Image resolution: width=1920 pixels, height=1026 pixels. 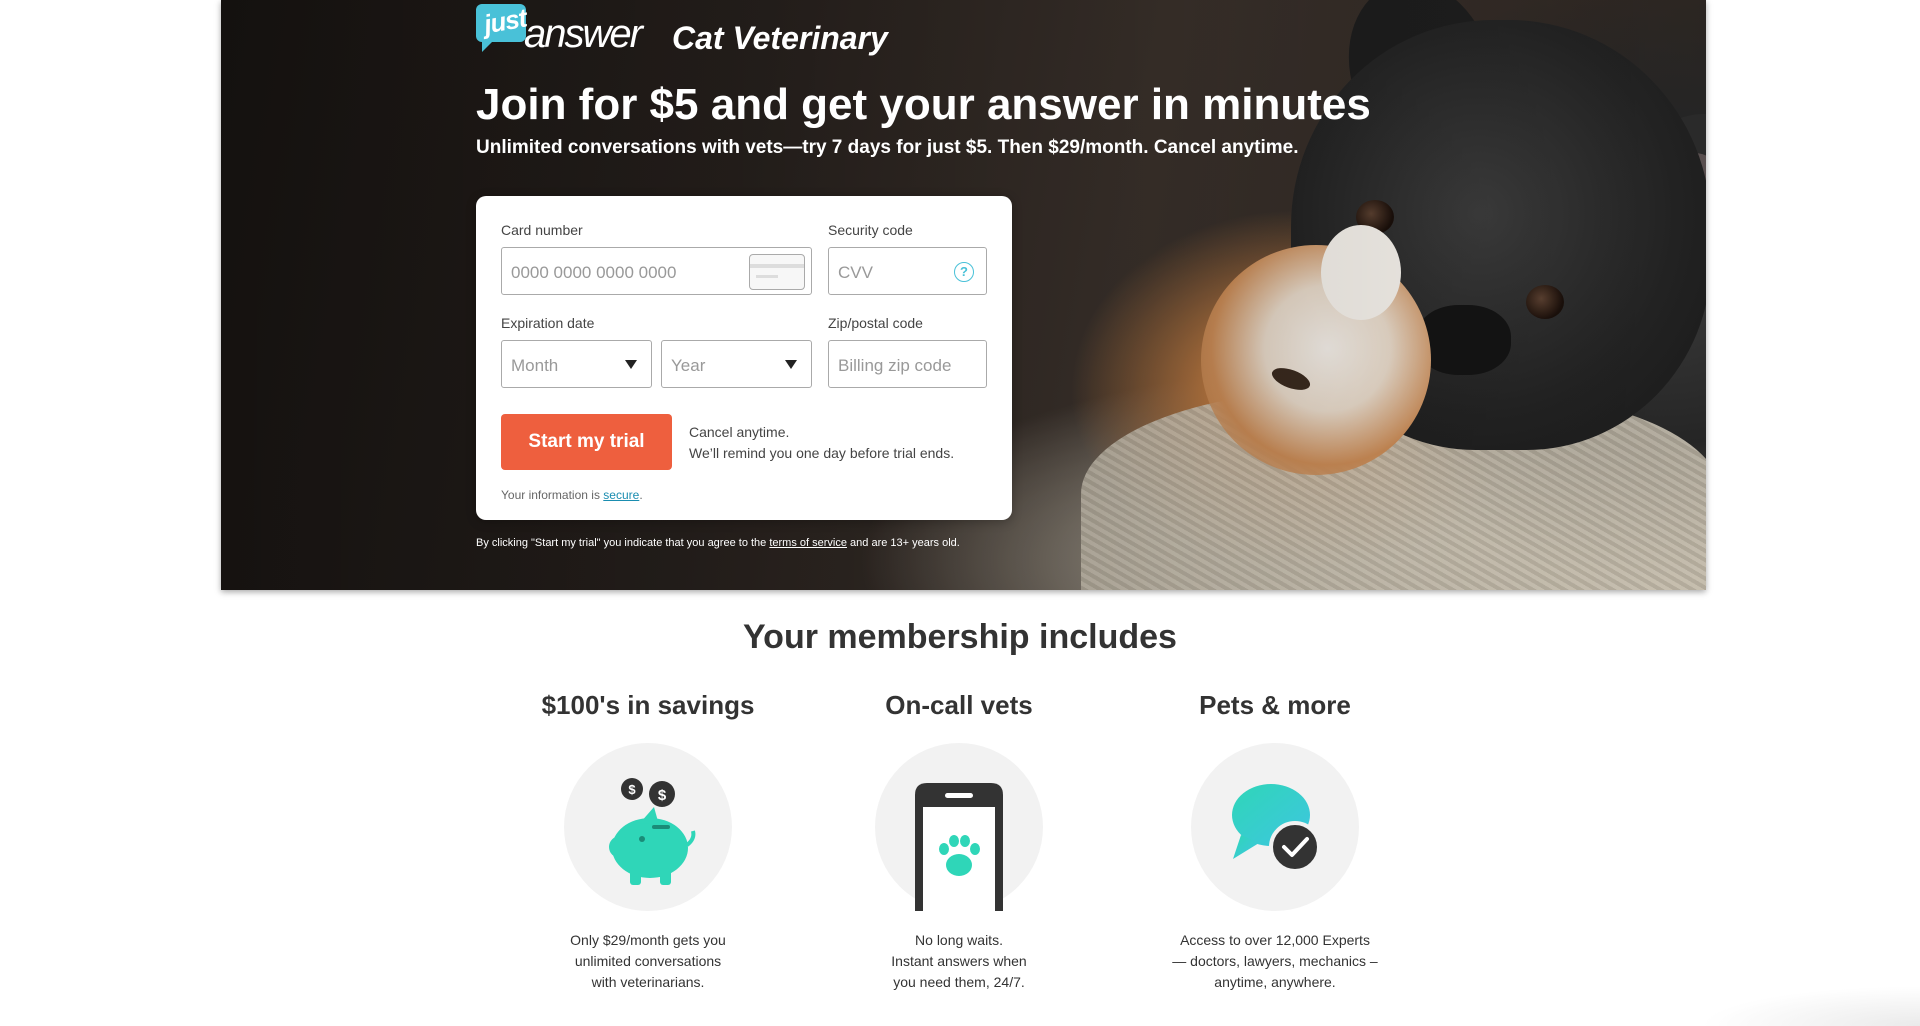 I want to click on cvv-placeholder: CVV, so click(x=855, y=272).